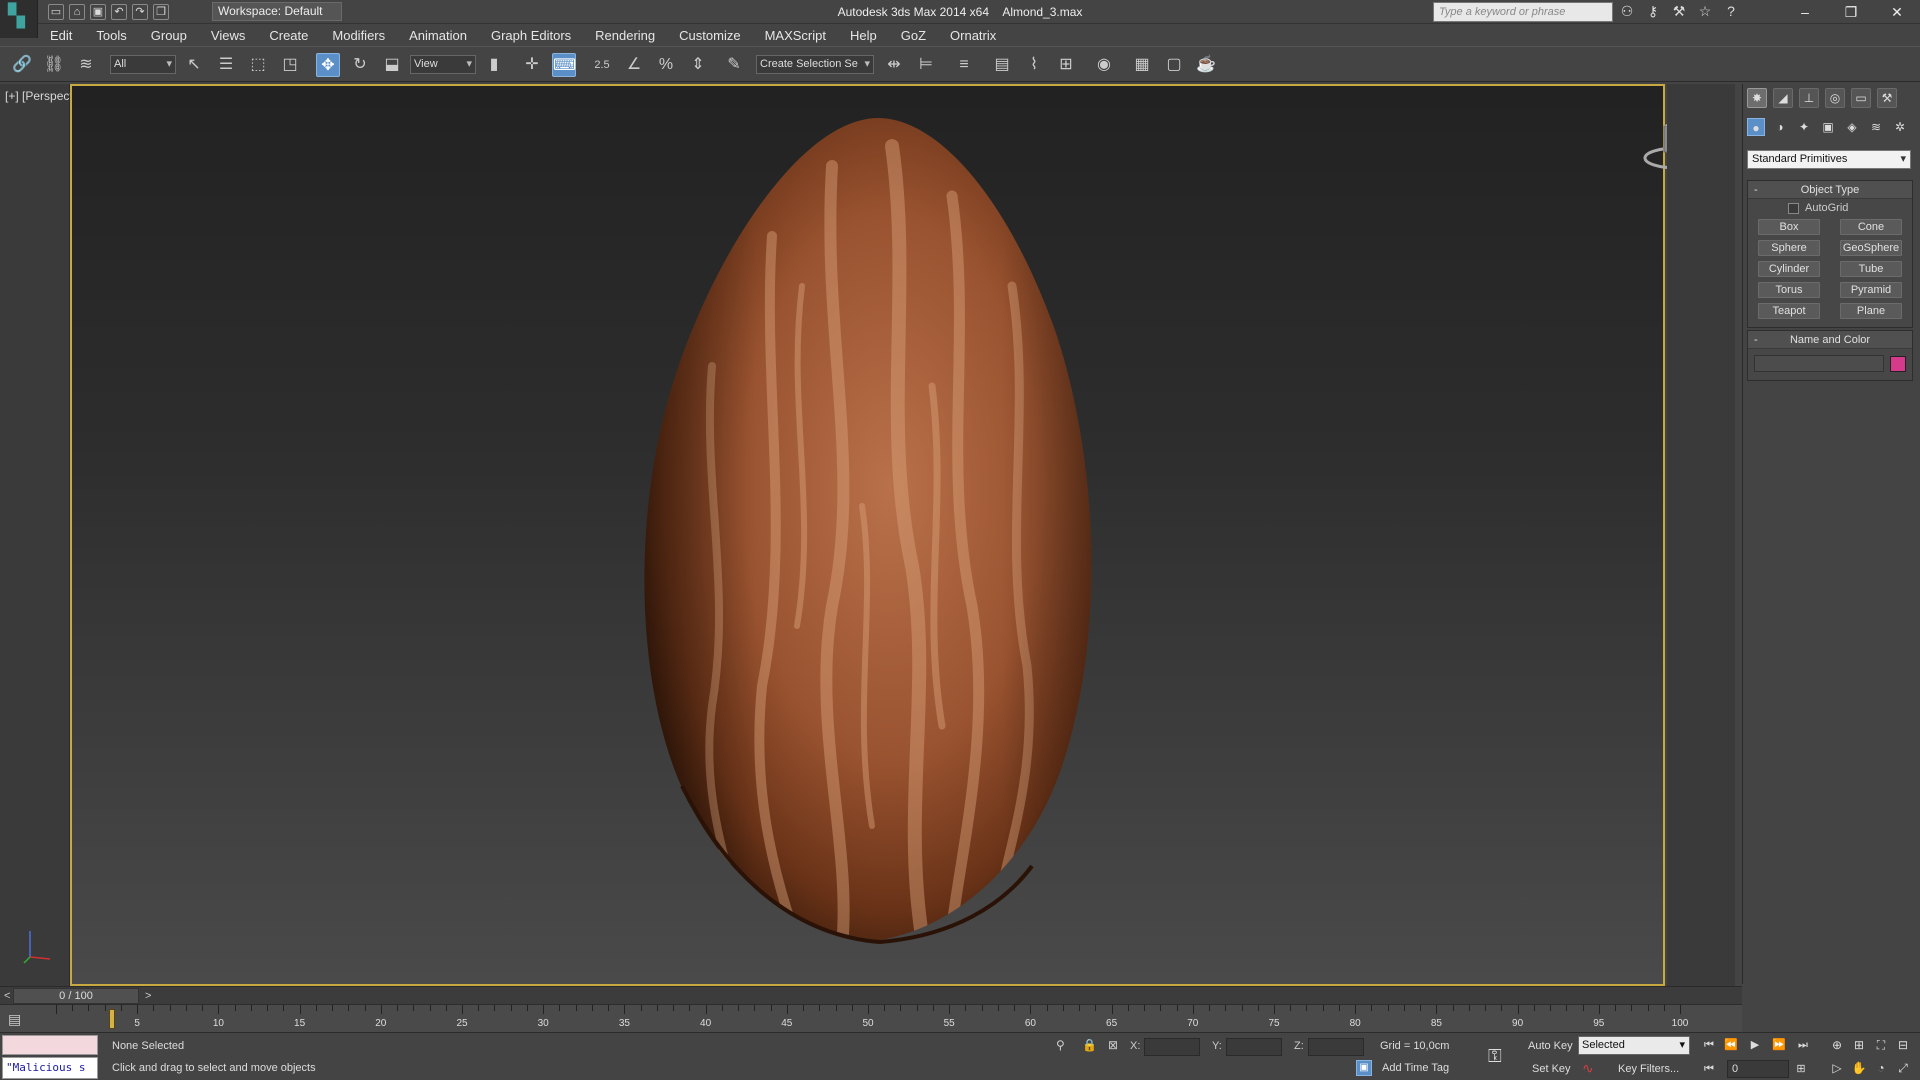 The width and height of the screenshot is (1920, 1080). I want to click on time-prev-button: <, so click(7, 996).